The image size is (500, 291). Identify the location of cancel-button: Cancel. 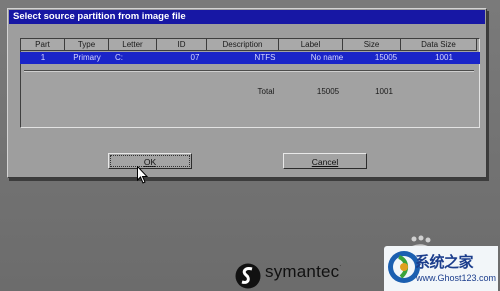
(325, 161).